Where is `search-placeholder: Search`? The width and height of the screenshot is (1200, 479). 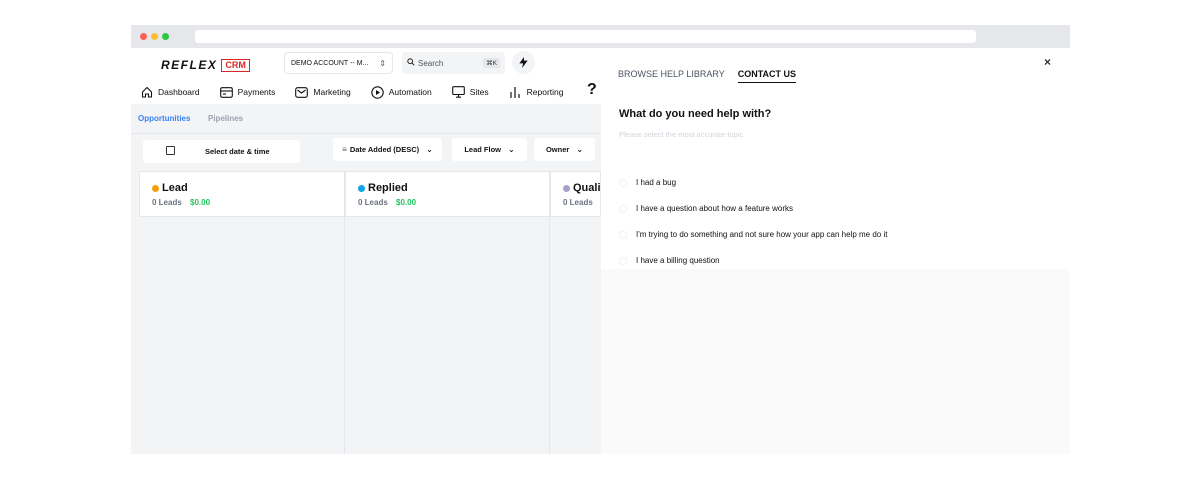
search-placeholder: Search is located at coordinates (431, 63).